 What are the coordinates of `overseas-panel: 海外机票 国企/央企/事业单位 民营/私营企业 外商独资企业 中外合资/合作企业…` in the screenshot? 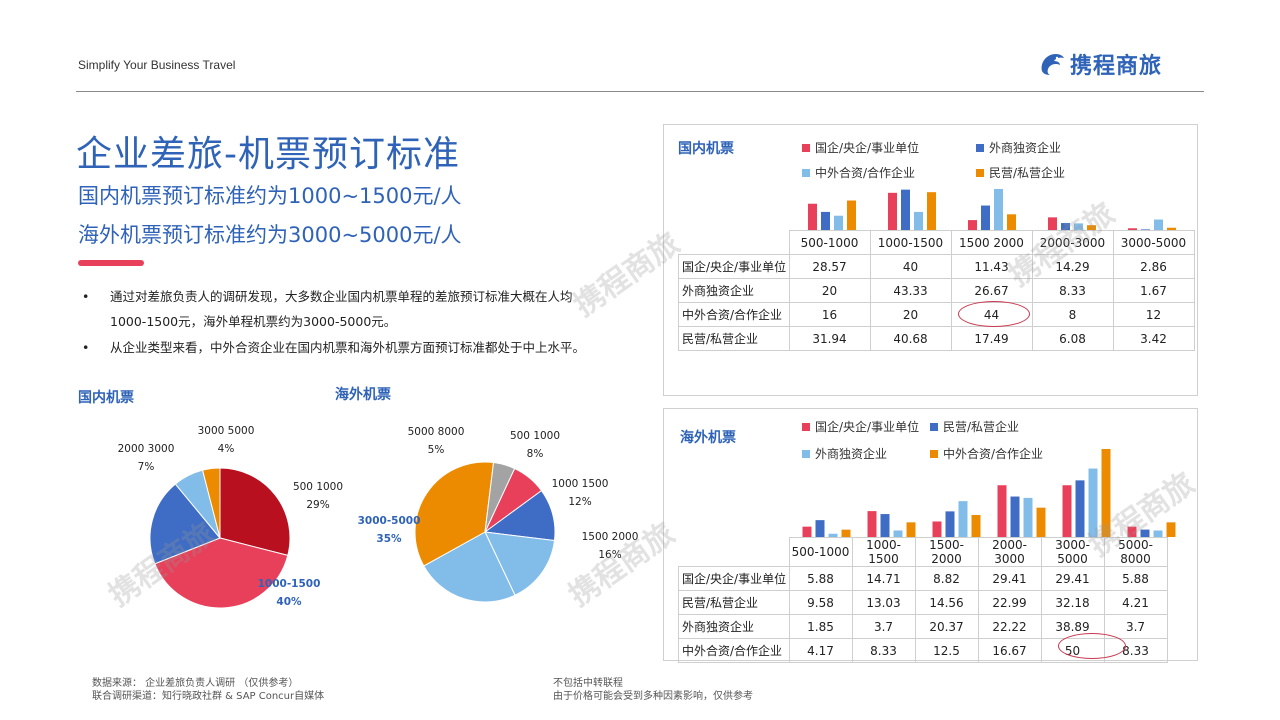 It's located at (930, 535).